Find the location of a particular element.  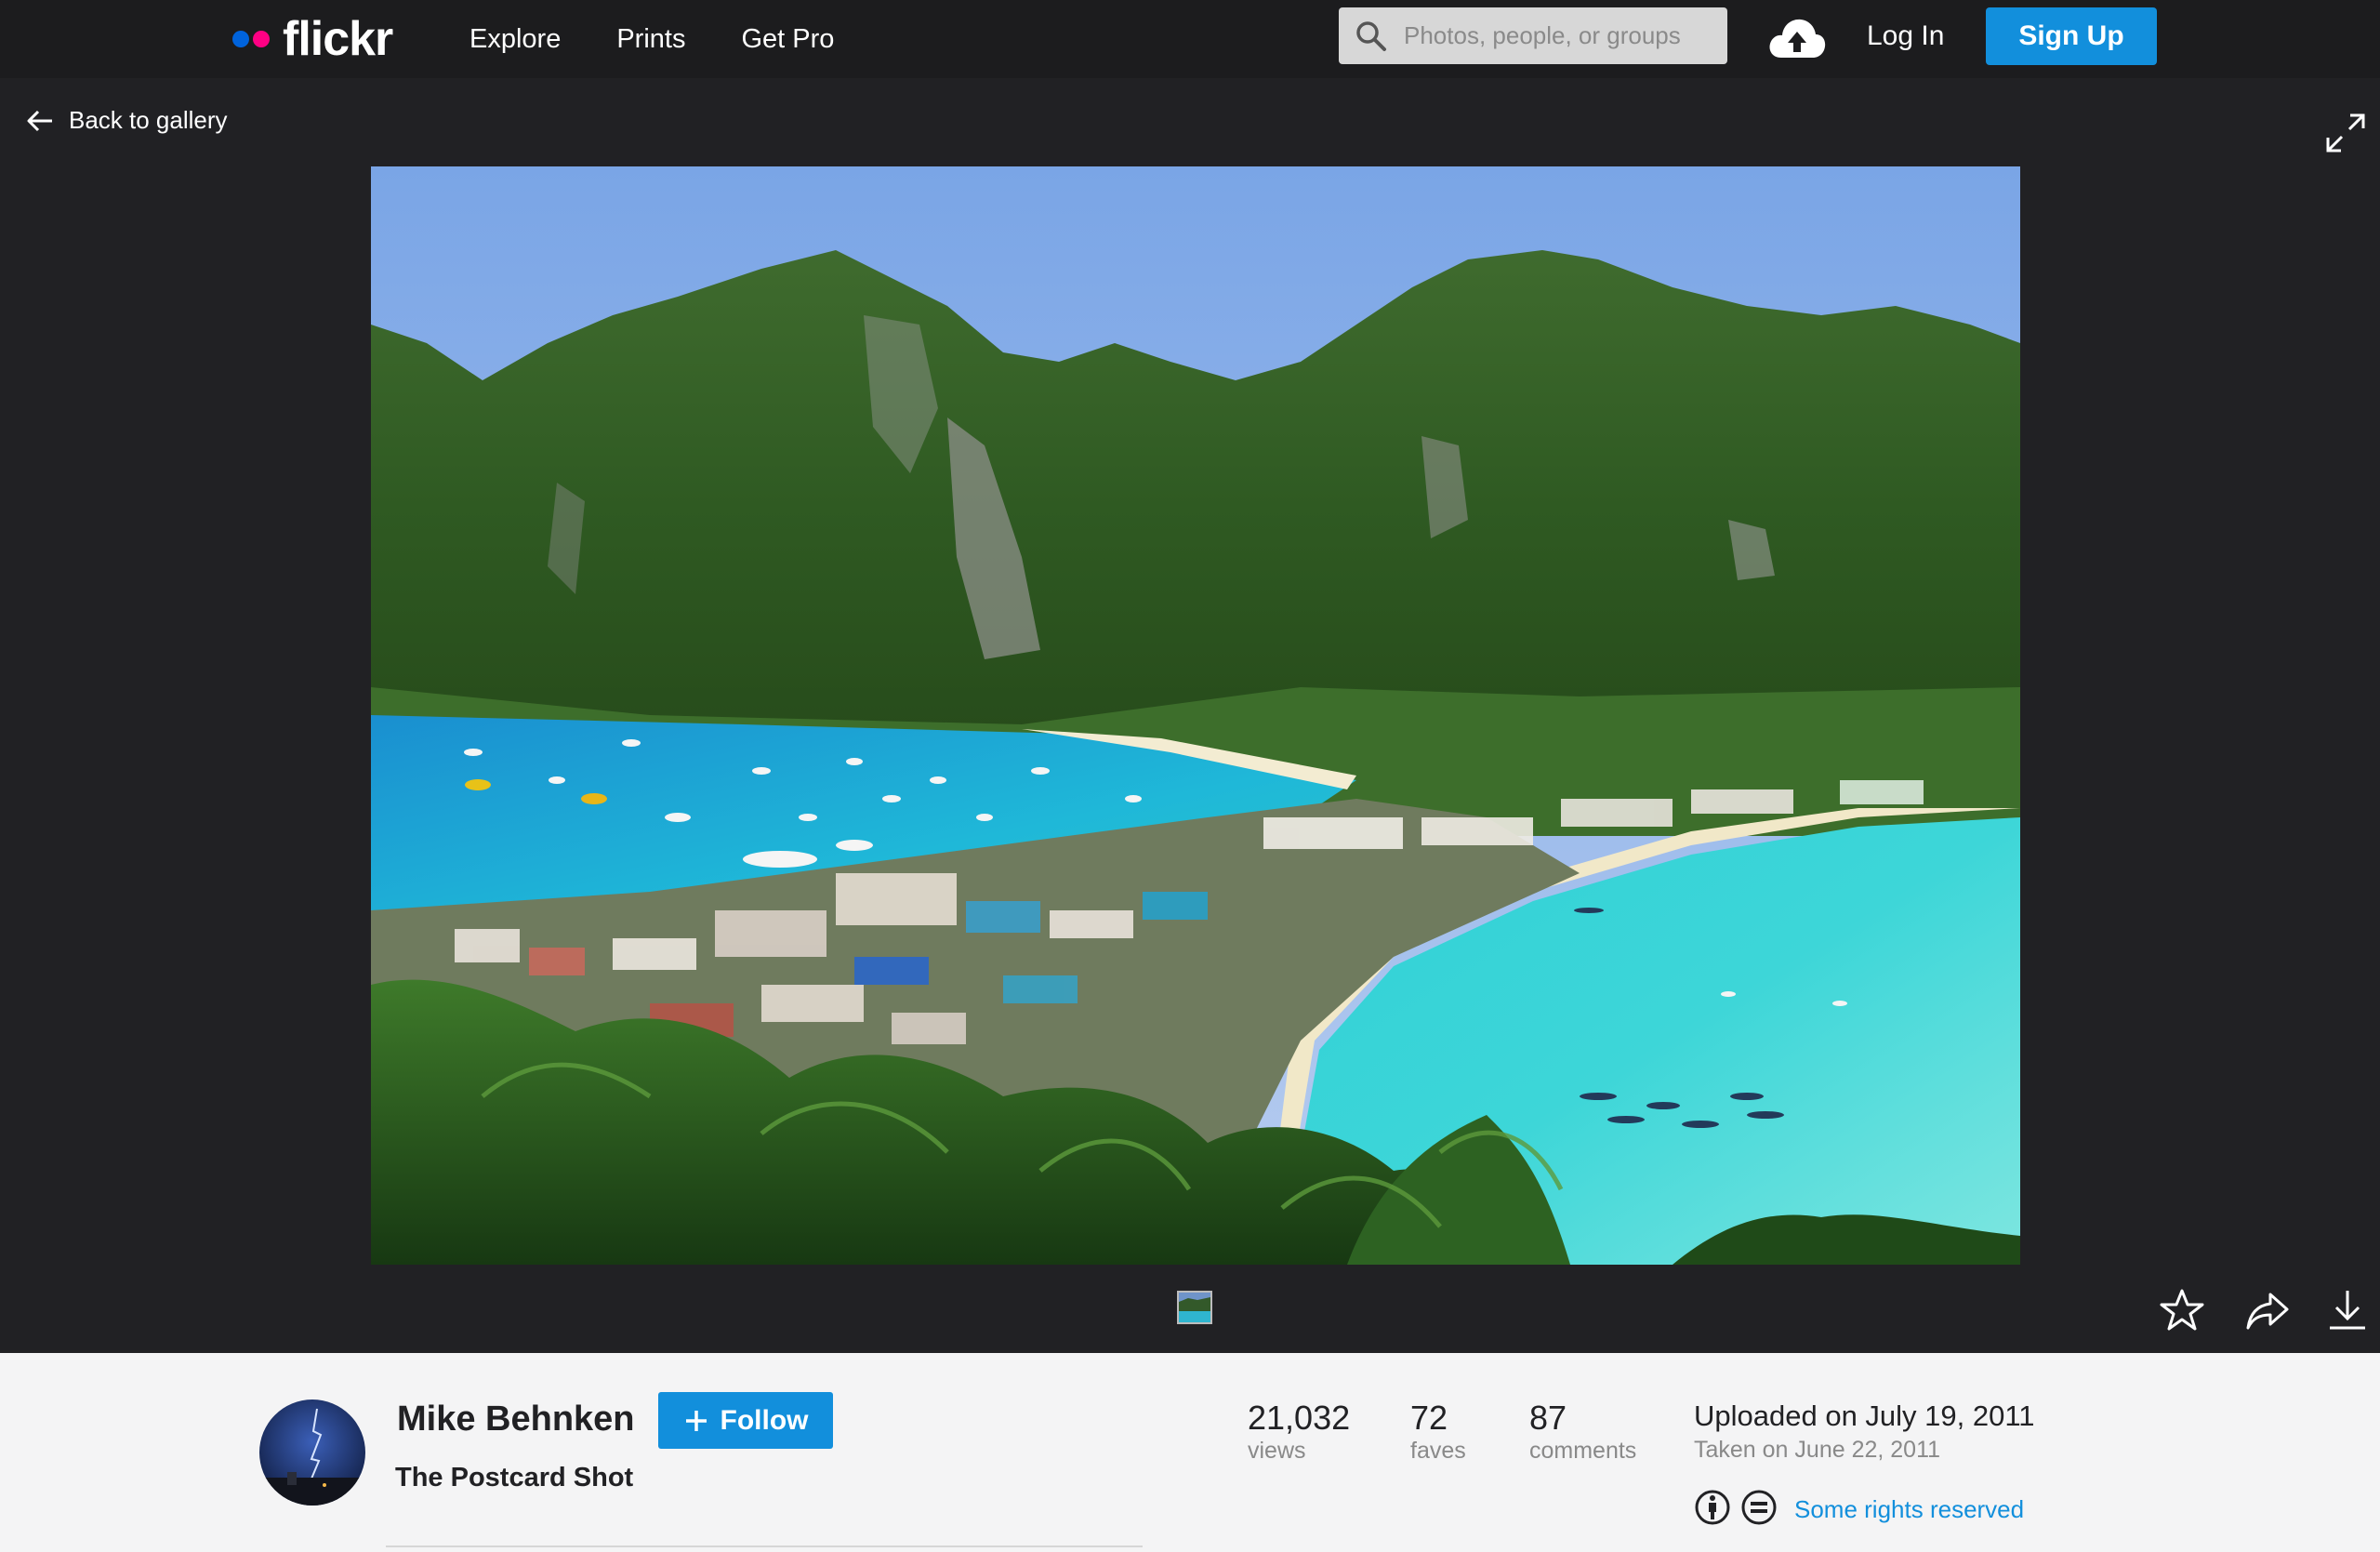

stat-comments-label: comments is located at coordinates (1583, 1451).